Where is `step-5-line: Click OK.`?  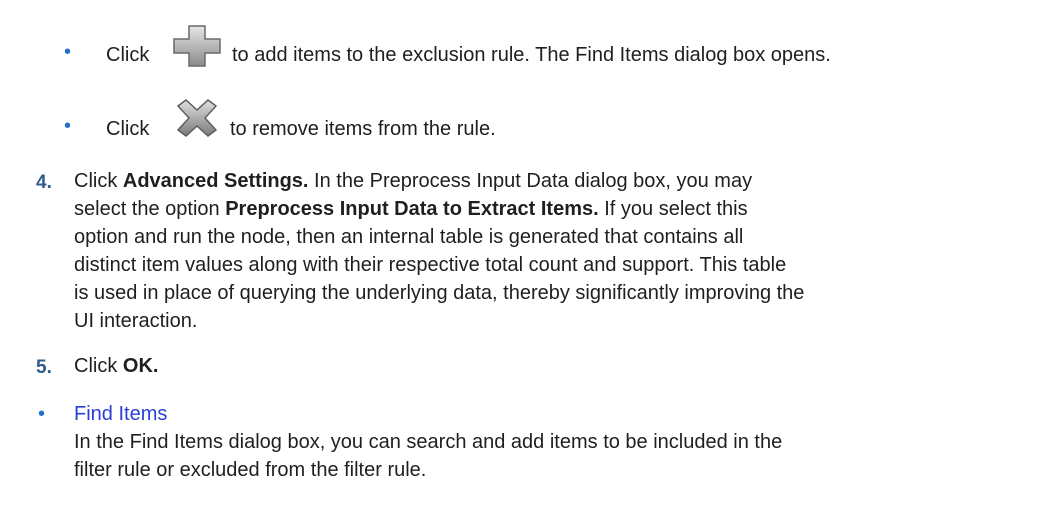
step-5-line: Click OK. is located at coordinates (116, 366).